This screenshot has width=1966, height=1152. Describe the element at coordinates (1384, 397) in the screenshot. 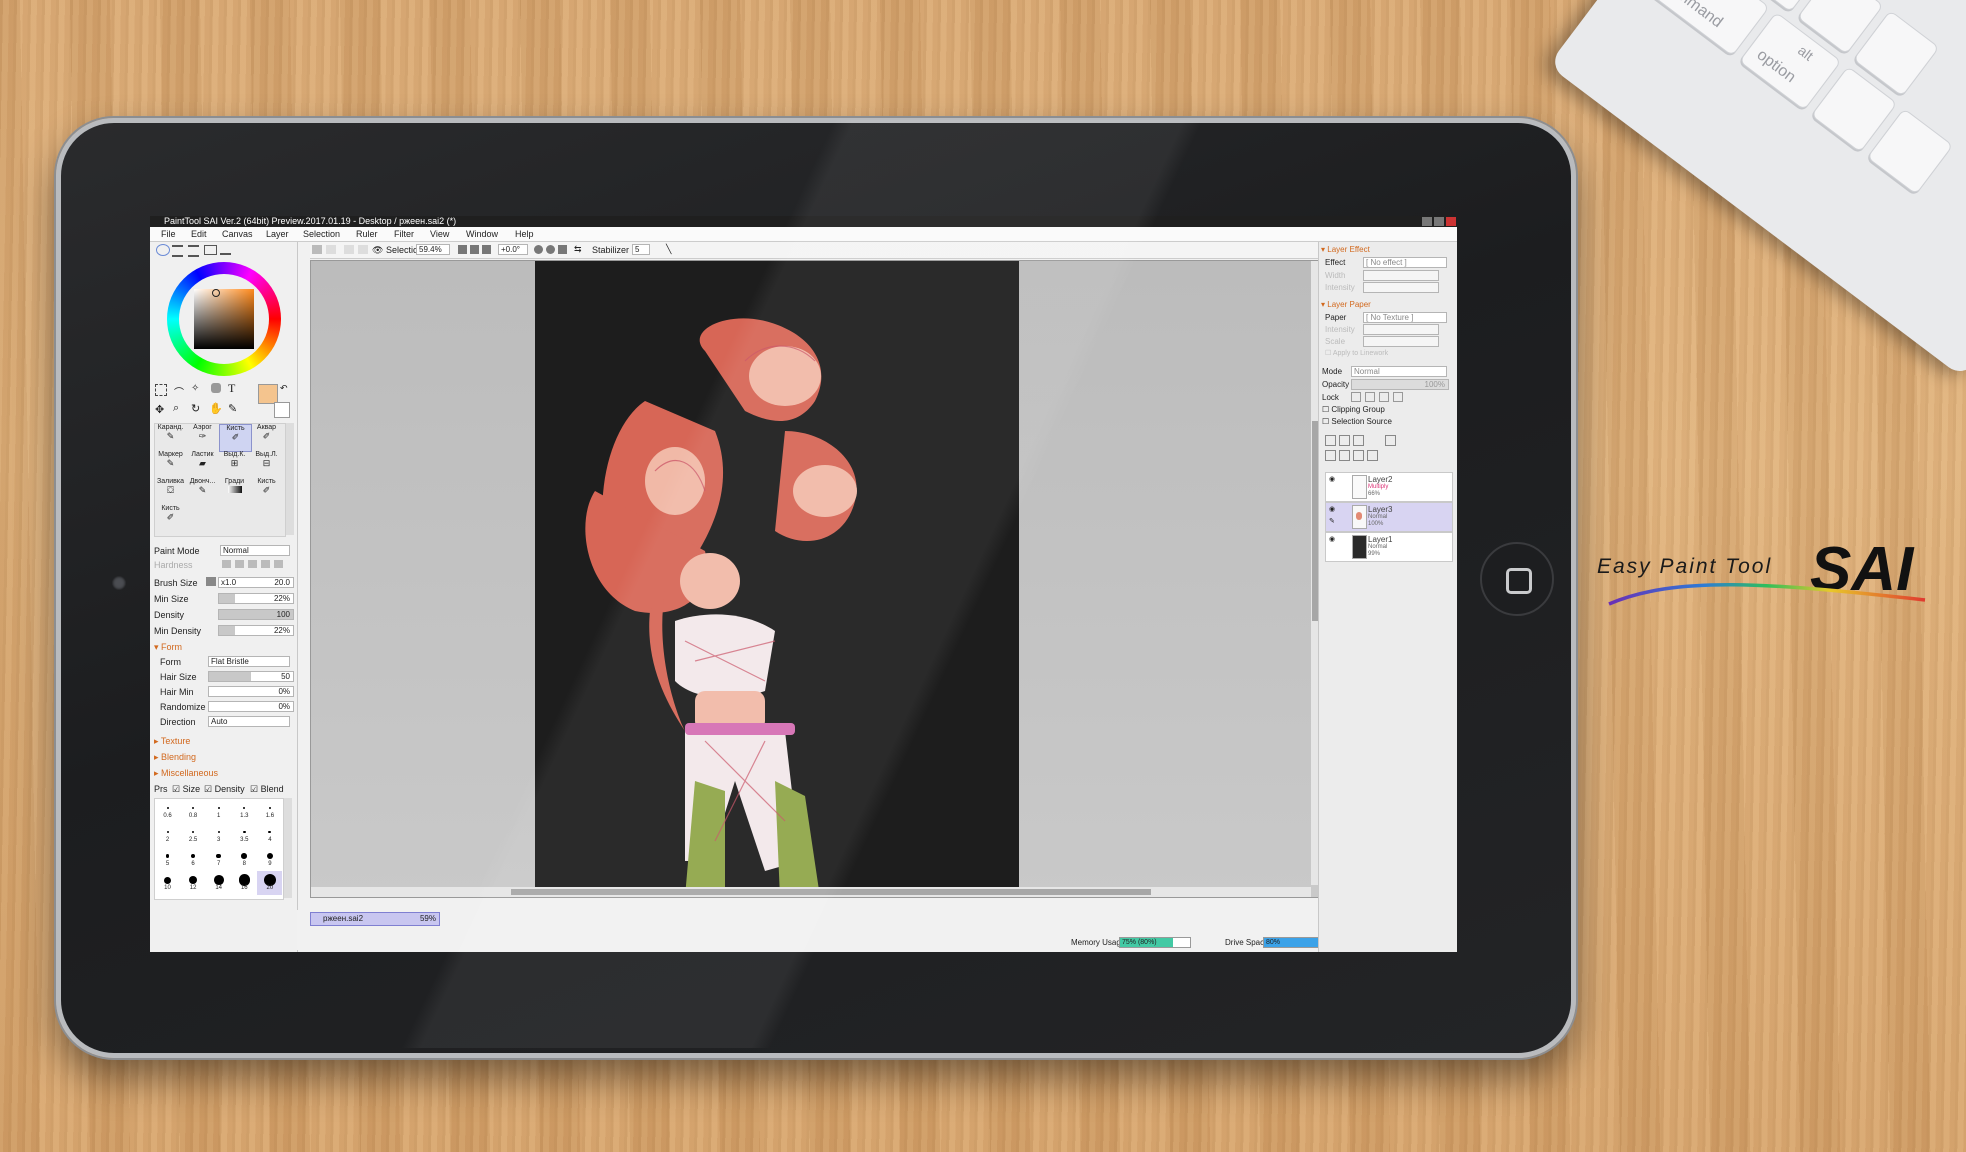

I see `lock-move-icon` at that location.